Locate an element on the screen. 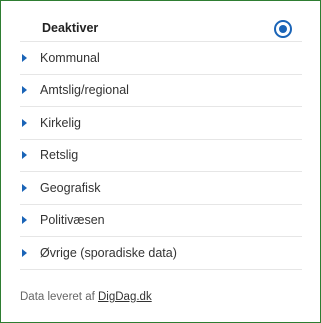 The height and width of the screenshot is (323, 321). attribution-text: Data leveret af is located at coordinates (57, 297).